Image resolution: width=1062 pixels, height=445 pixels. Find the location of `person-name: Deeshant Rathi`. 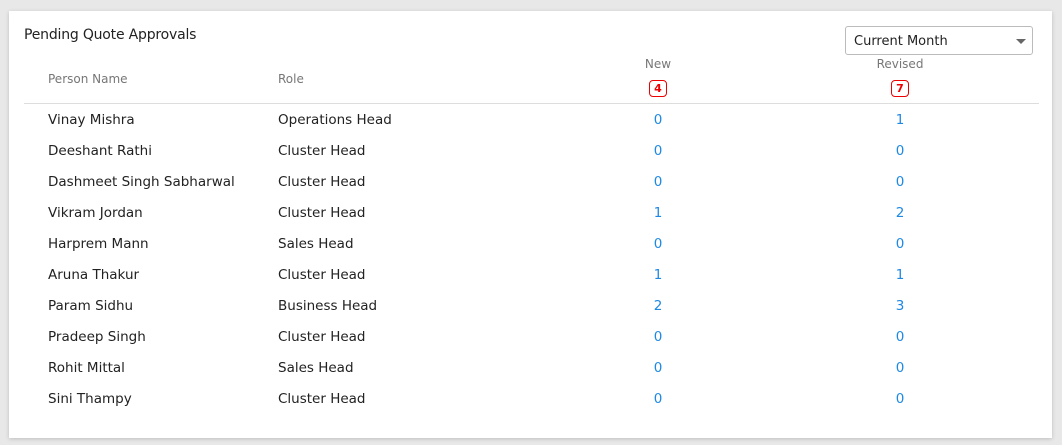

person-name: Deeshant Rathi is located at coordinates (100, 151).